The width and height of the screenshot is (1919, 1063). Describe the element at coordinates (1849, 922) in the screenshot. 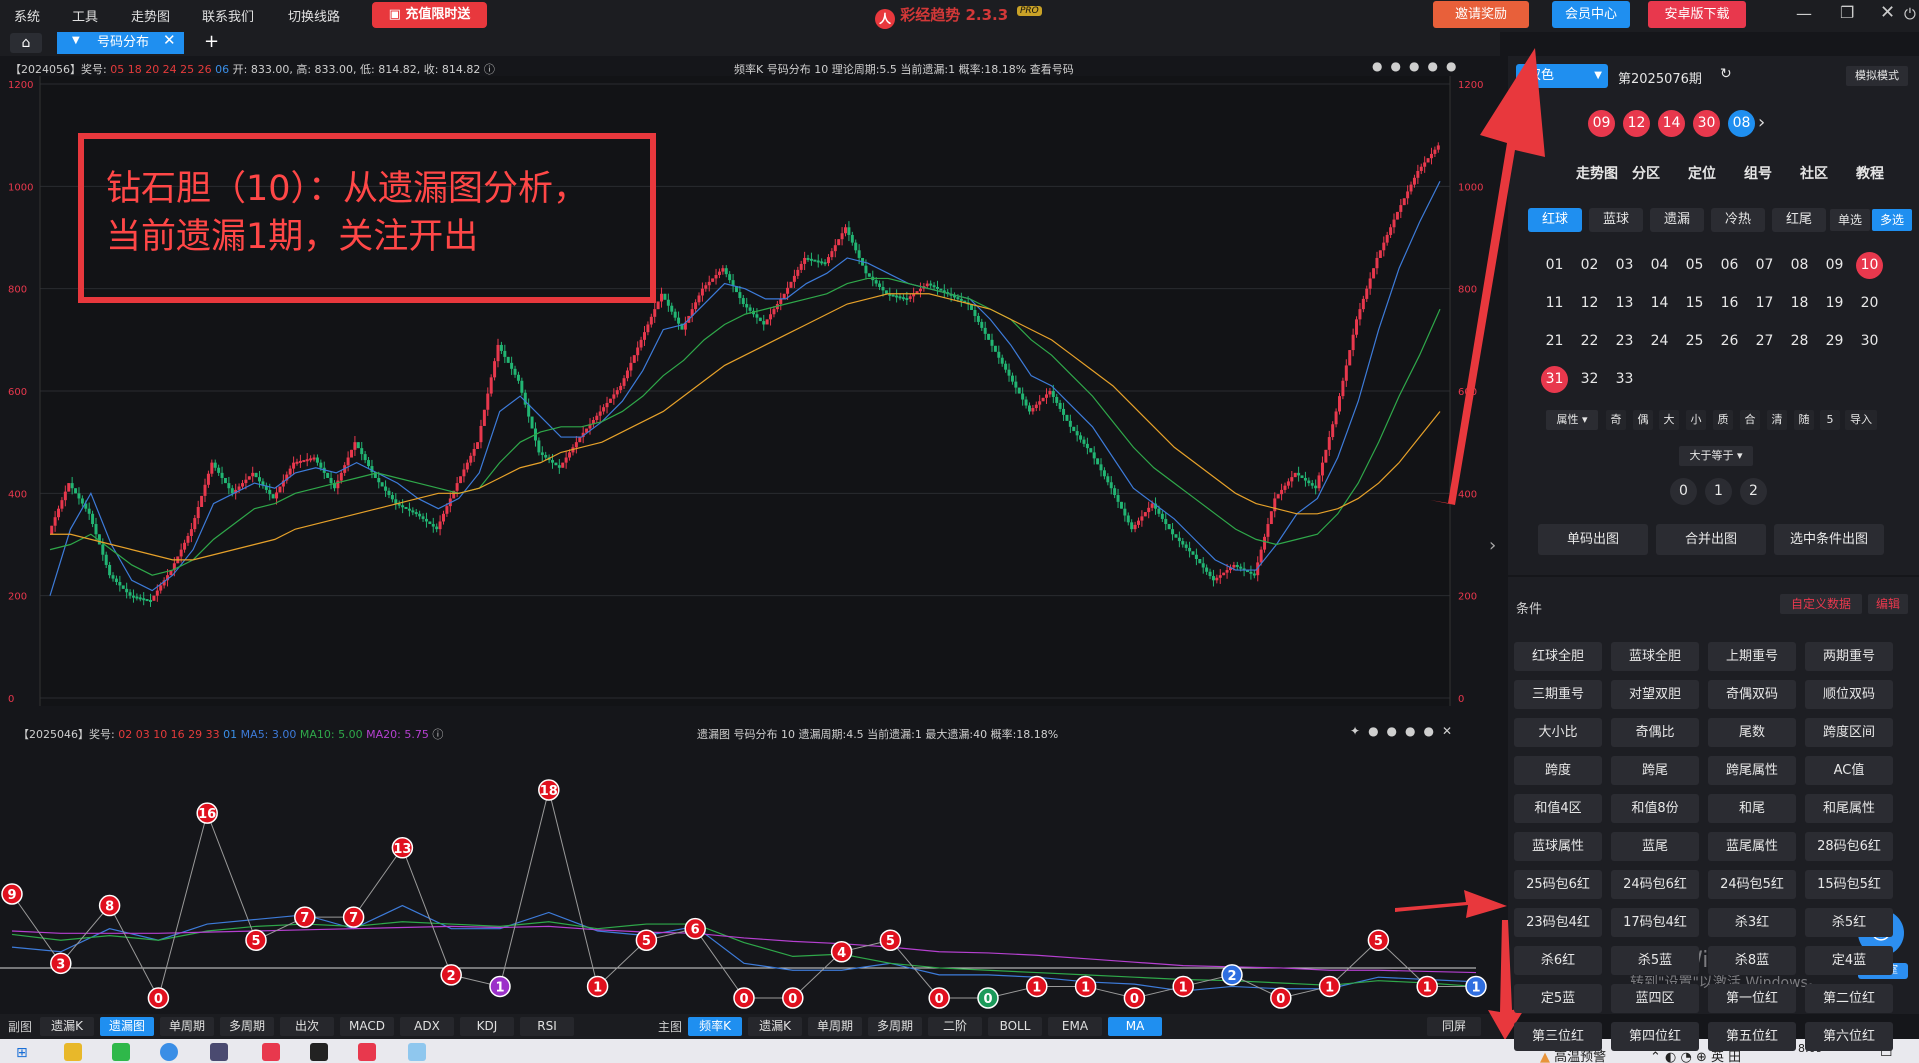

I see `condition-31: 杀5红` at that location.